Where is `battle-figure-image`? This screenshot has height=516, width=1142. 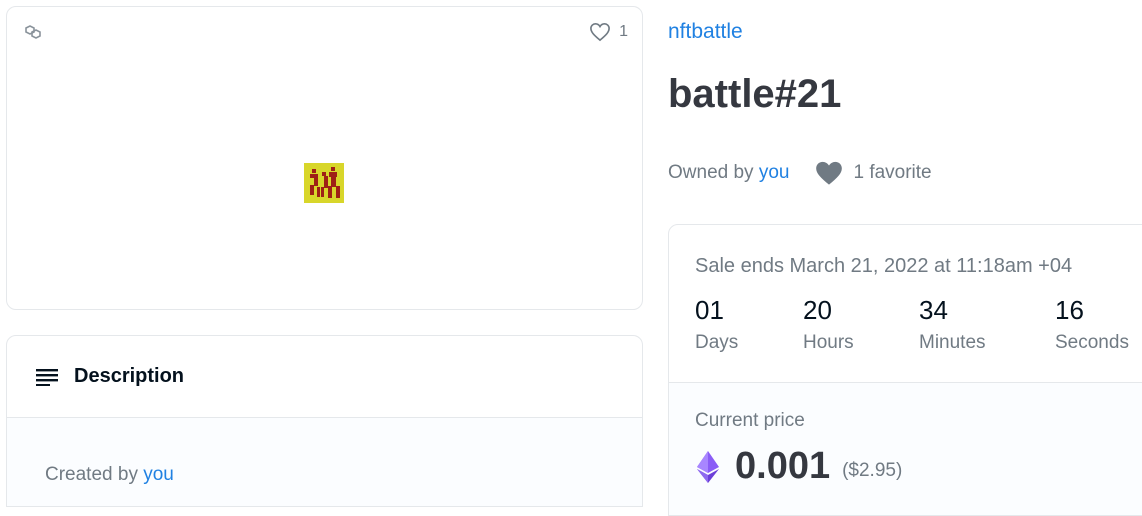
battle-figure-image is located at coordinates (324, 183).